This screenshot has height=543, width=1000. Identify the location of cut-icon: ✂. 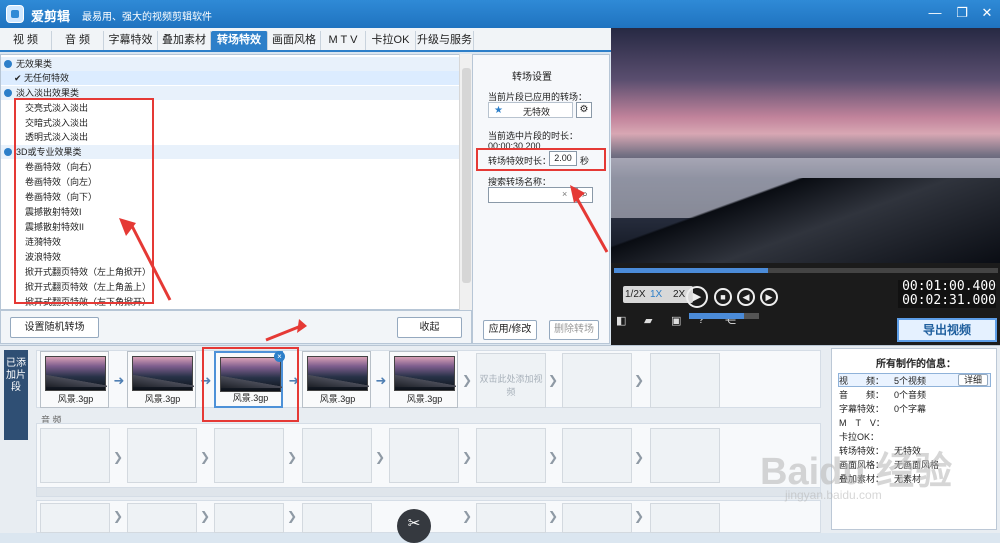
(414, 526).